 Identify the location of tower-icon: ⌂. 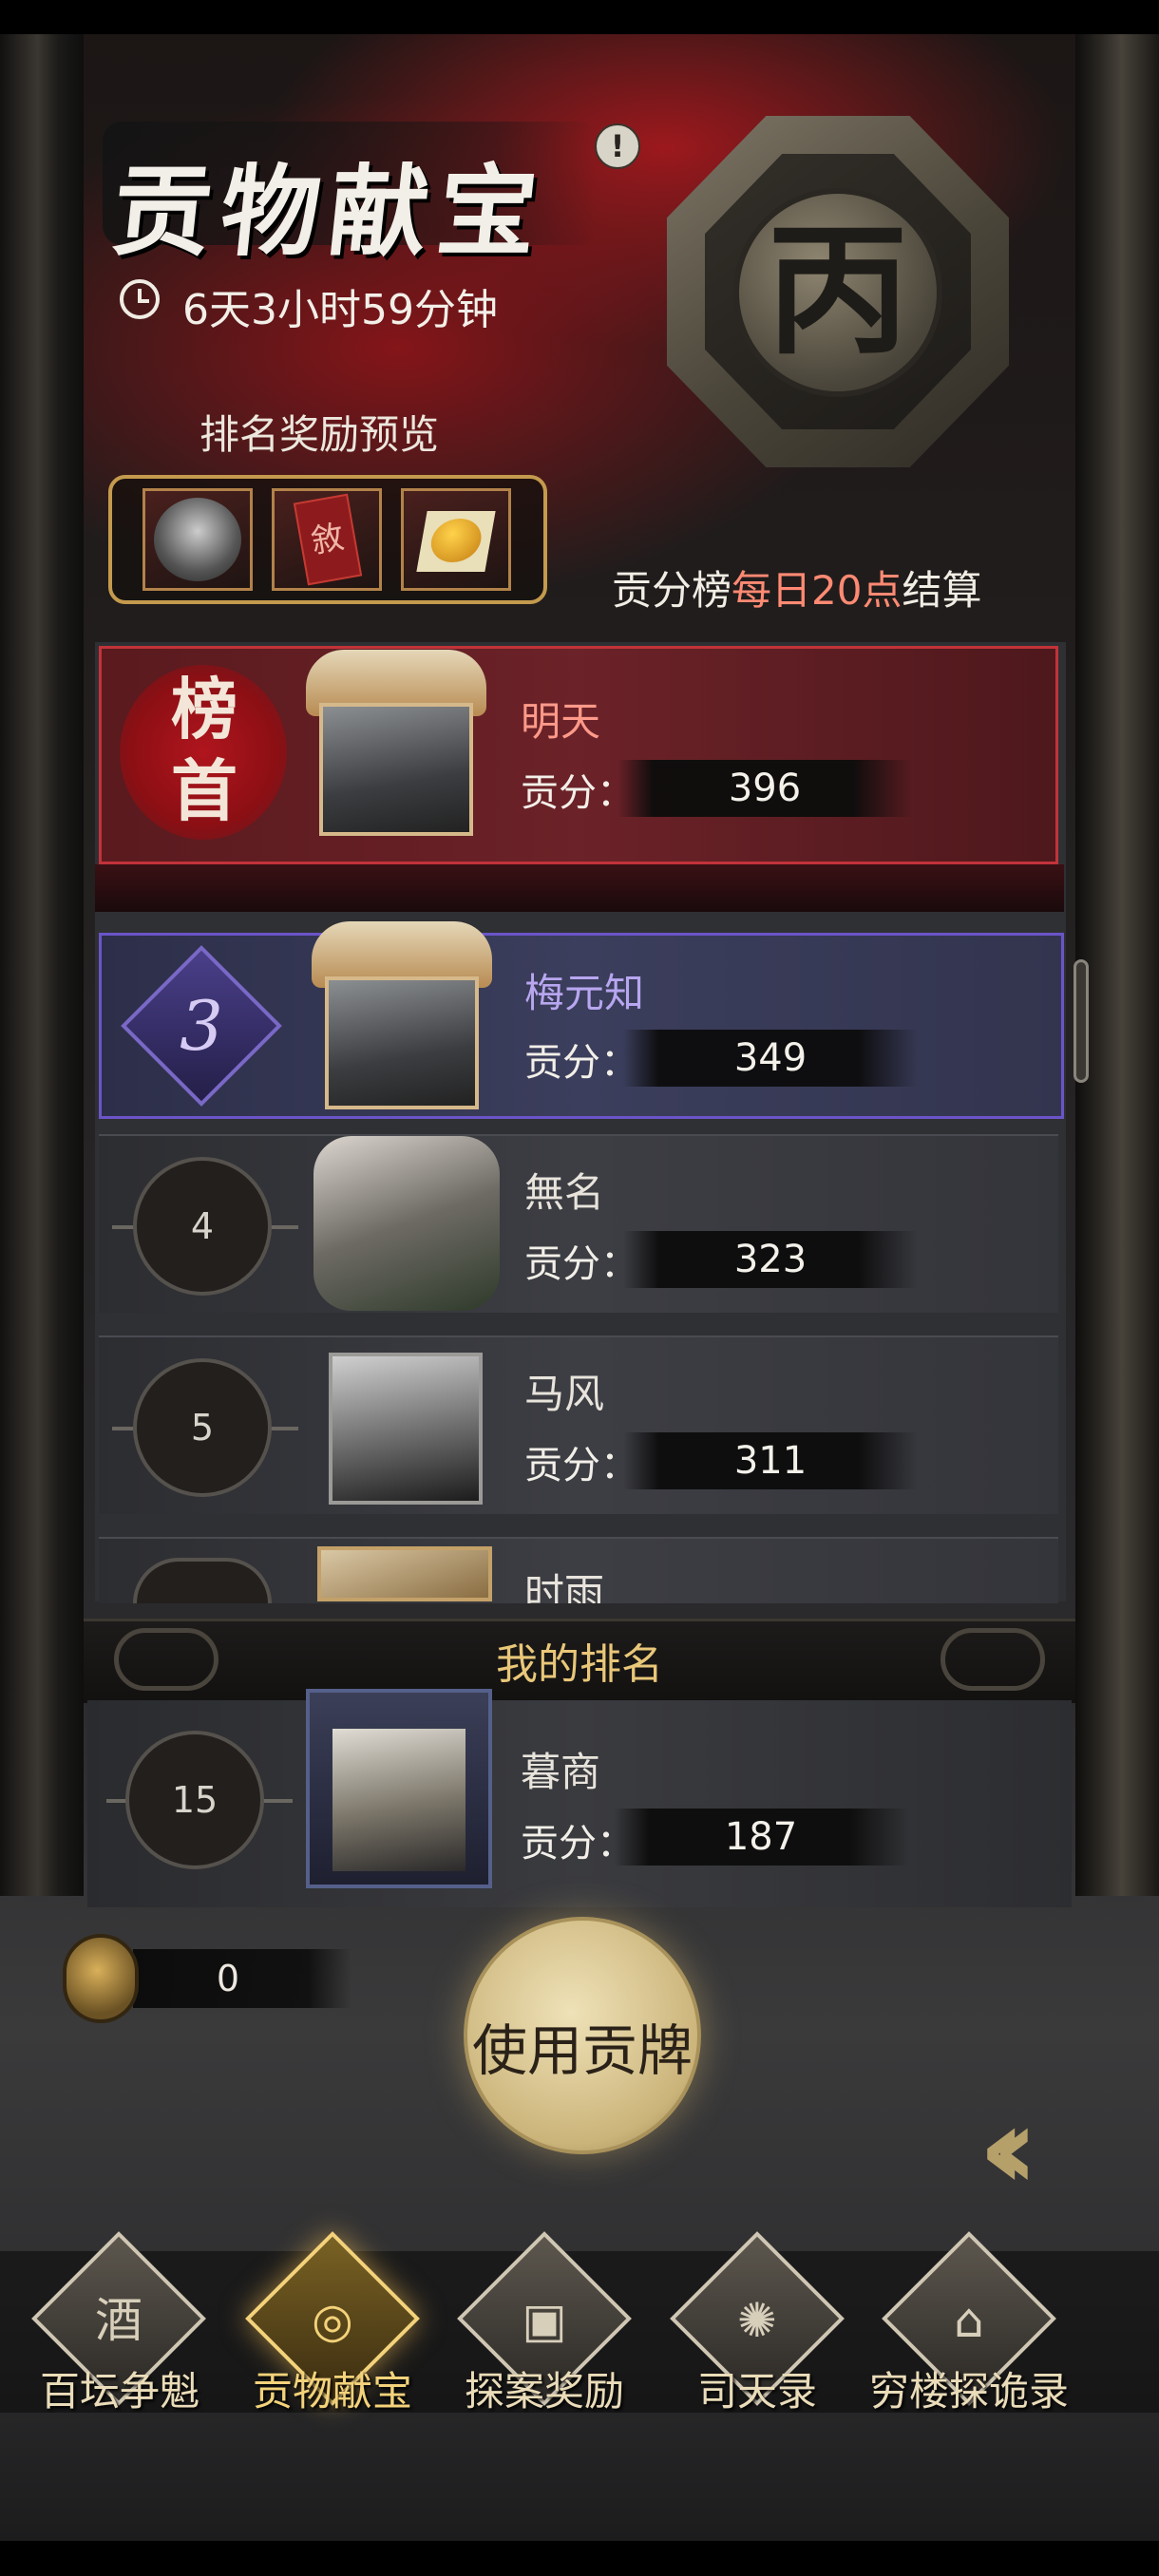
(969, 2320).